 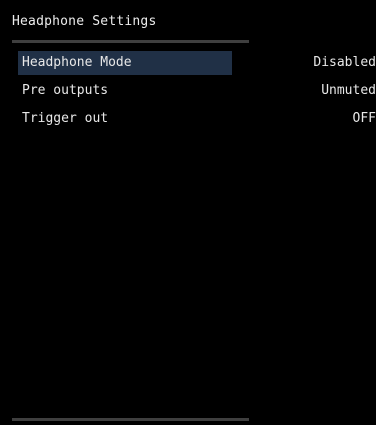 What do you see at coordinates (348, 90) in the screenshot?
I see `menu-item-value: Unmuted` at bounding box center [348, 90].